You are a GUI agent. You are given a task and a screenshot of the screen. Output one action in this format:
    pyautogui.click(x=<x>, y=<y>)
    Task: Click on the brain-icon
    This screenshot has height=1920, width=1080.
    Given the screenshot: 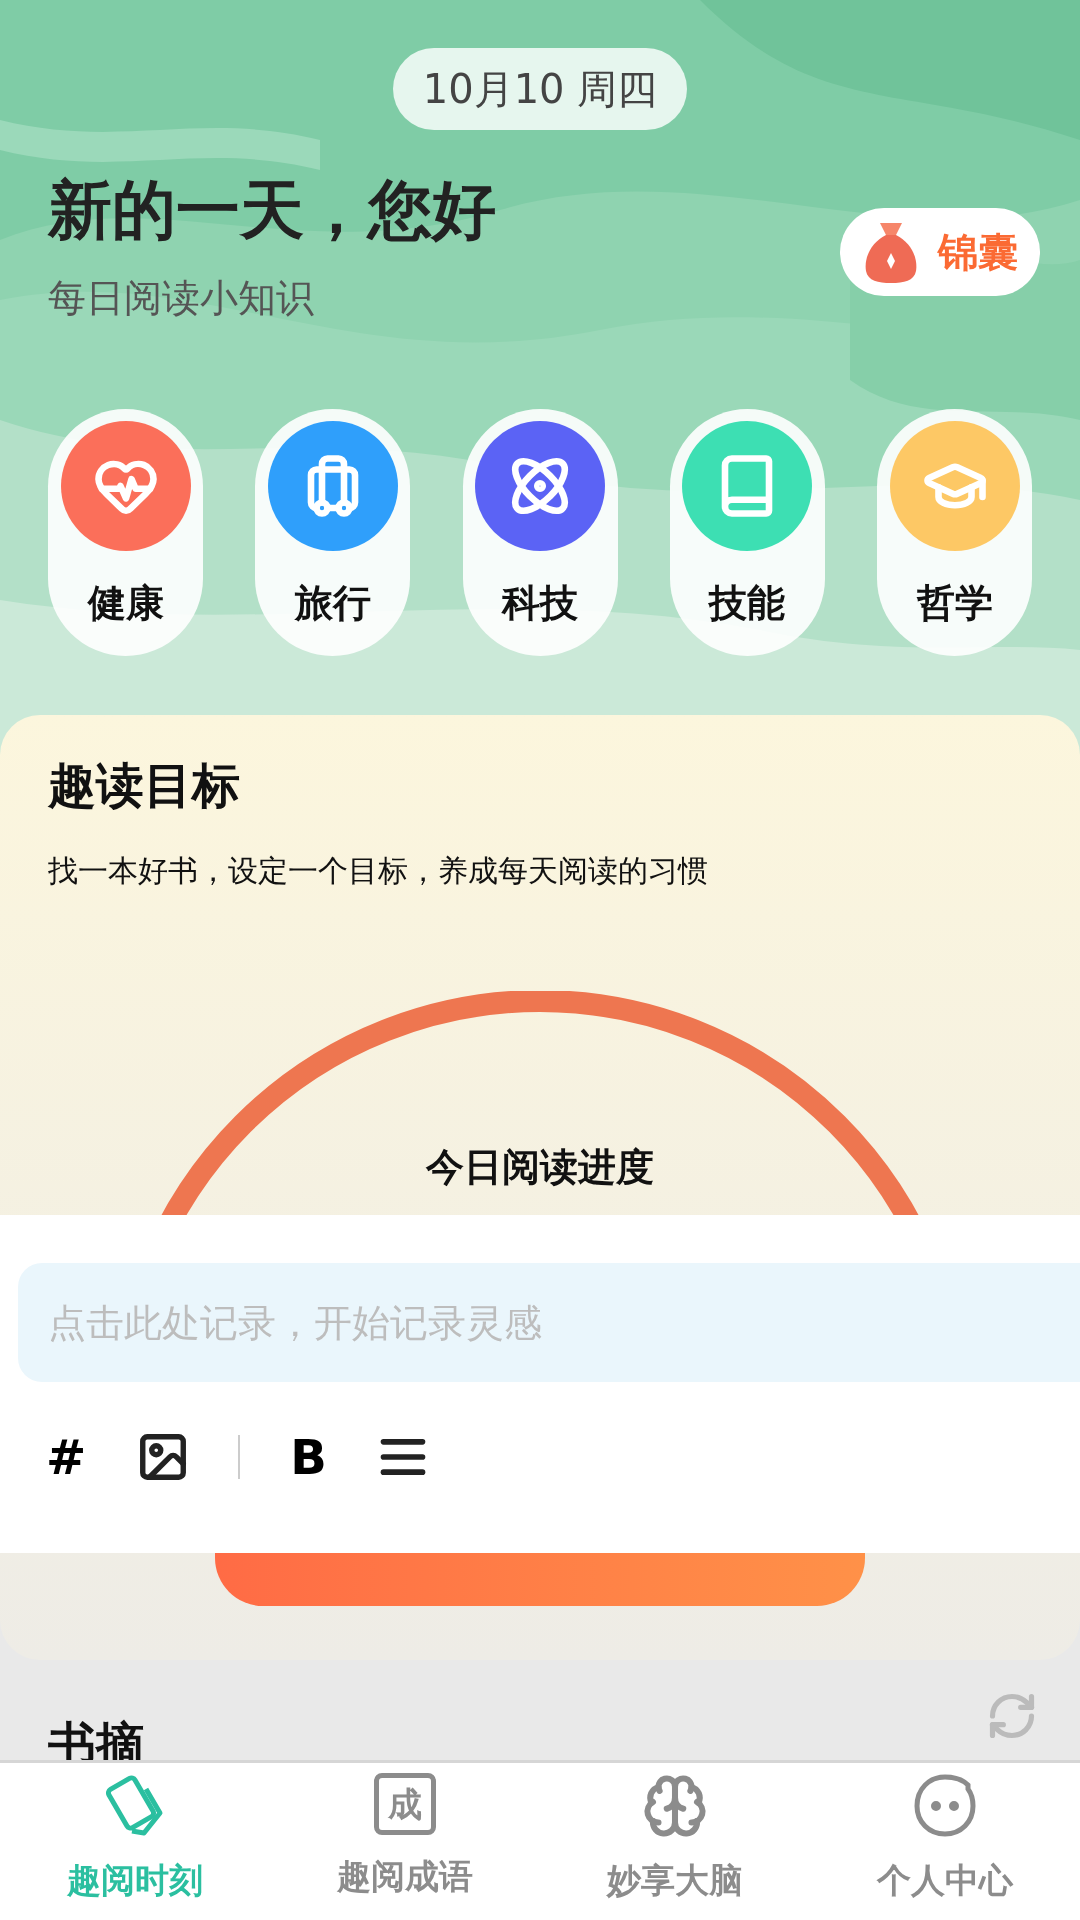 What is the action you would take?
    pyautogui.click(x=675, y=1806)
    